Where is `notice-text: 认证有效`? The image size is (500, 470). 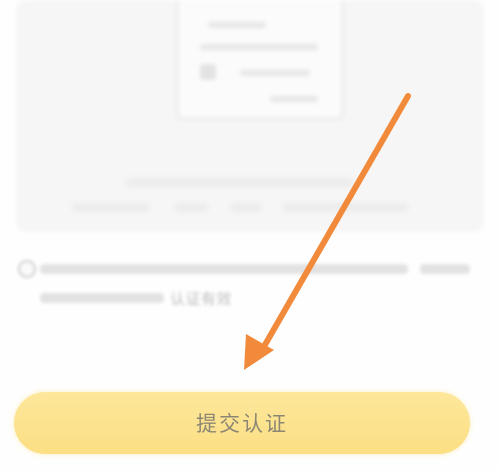 notice-text: 认证有效 is located at coordinates (201, 299).